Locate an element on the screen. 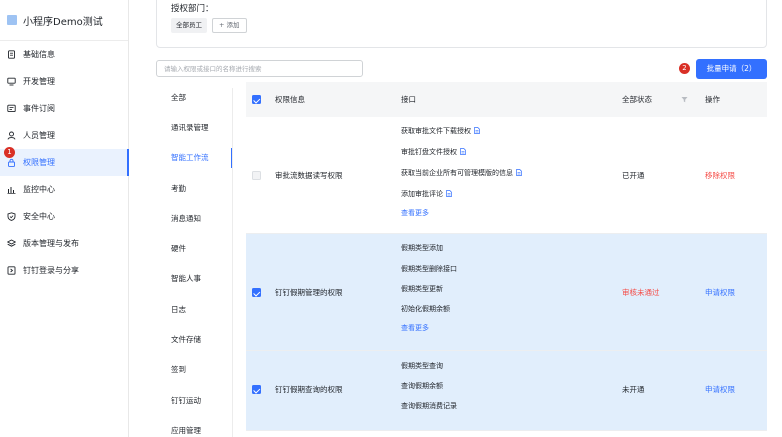 The image size is (782, 437). api-item: 假期类型更新 is located at coordinates (422, 289).